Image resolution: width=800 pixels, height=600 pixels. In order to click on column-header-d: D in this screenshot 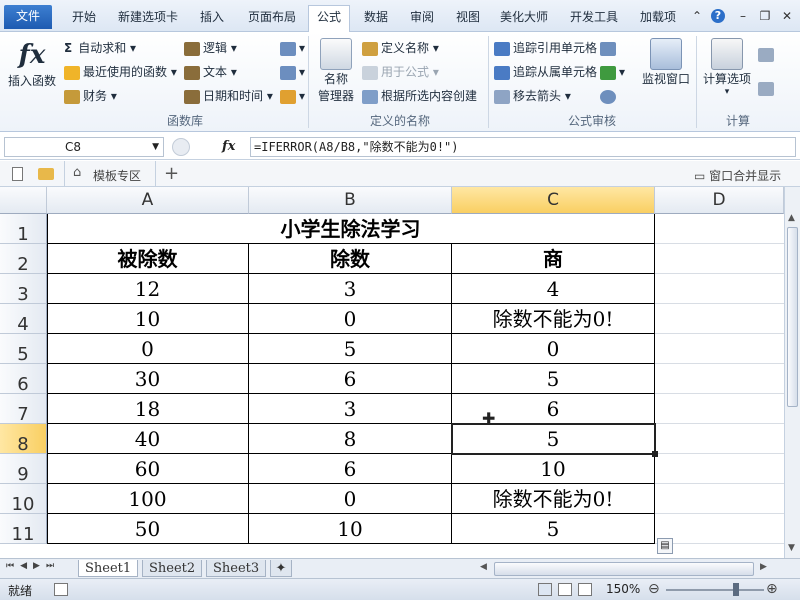, I will do `click(719, 200)`.